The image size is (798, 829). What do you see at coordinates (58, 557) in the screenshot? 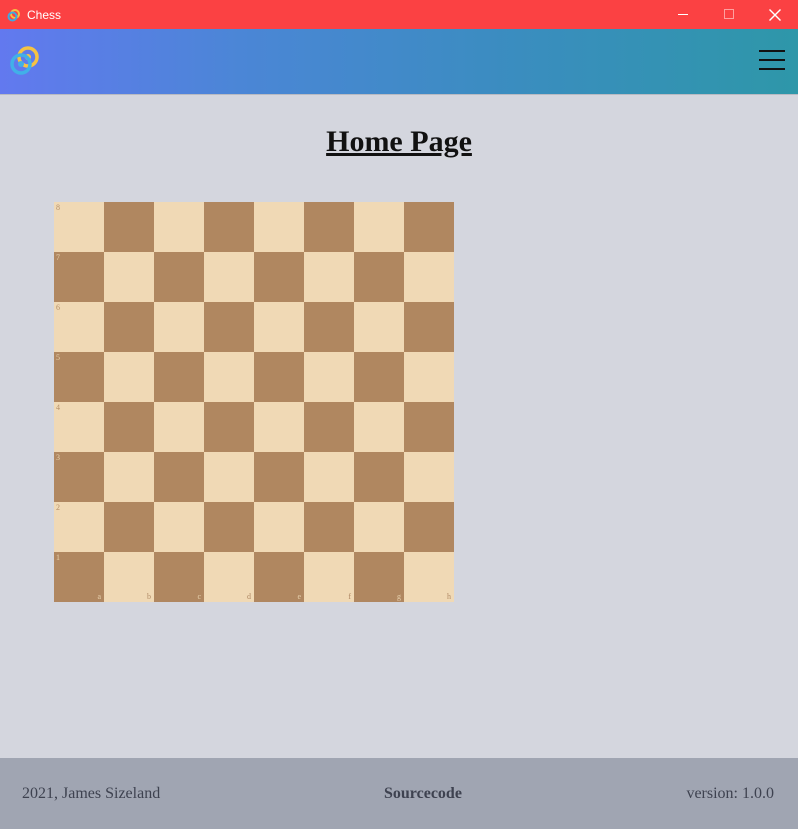
I see `rank-label: 1` at bounding box center [58, 557].